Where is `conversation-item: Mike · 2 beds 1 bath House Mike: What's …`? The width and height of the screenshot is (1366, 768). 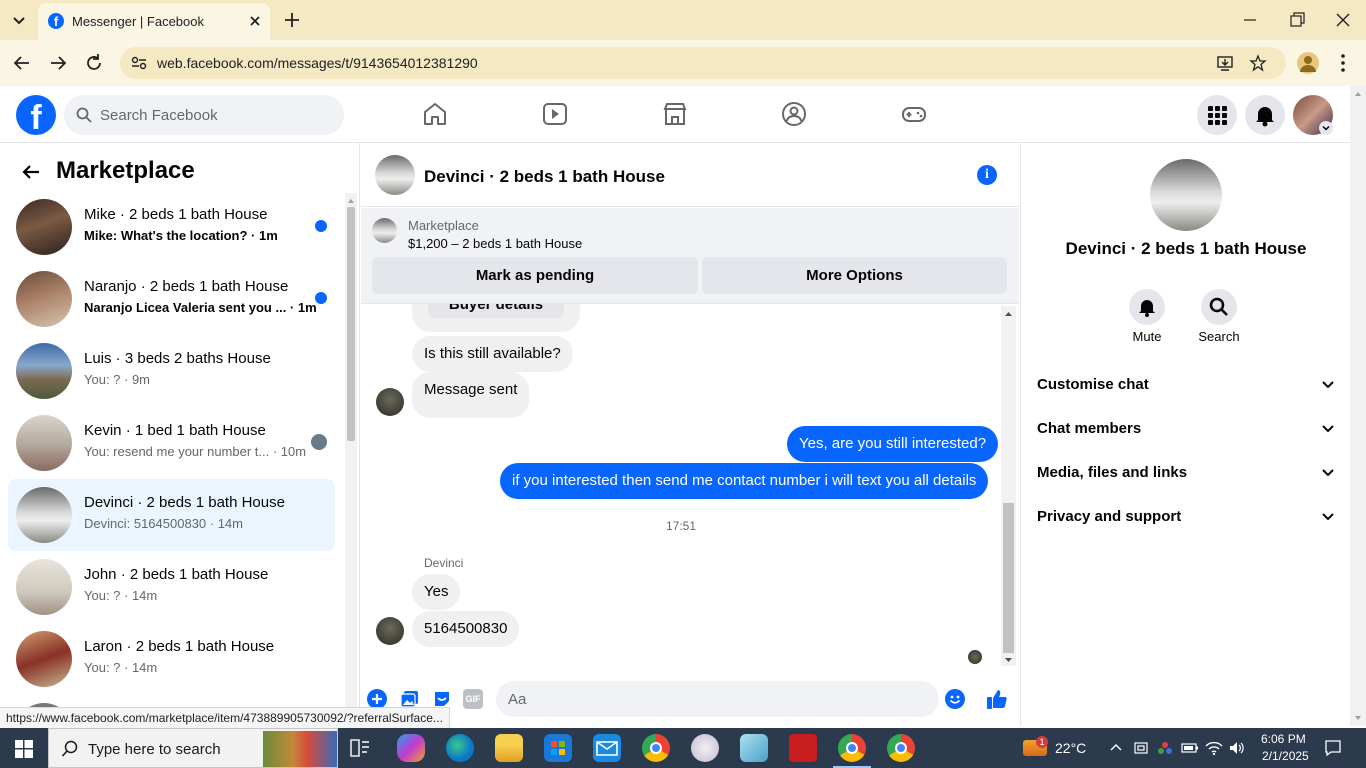
conversation-item: Mike · 2 beds 1 bath House Mike: What's … is located at coordinates (171, 227).